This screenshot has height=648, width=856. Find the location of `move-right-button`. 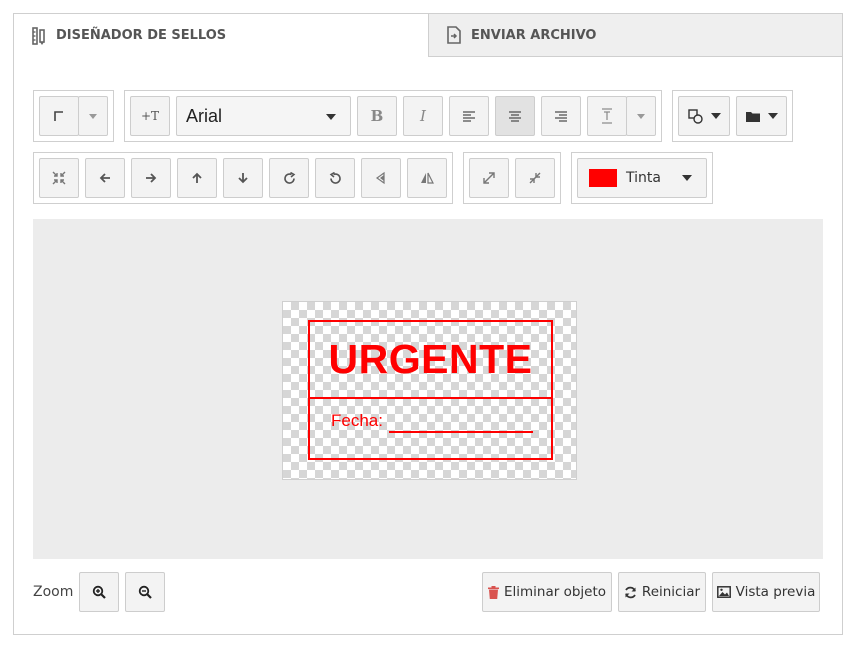

move-right-button is located at coordinates (151, 178).